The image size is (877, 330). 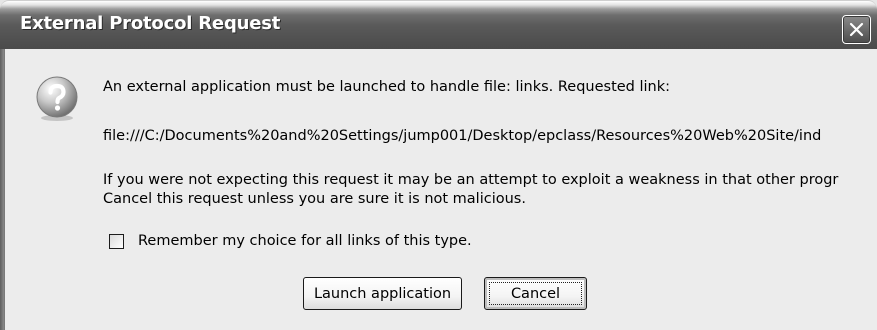 What do you see at coordinates (150, 23) in the screenshot?
I see `window-title: External Protocol Request` at bounding box center [150, 23].